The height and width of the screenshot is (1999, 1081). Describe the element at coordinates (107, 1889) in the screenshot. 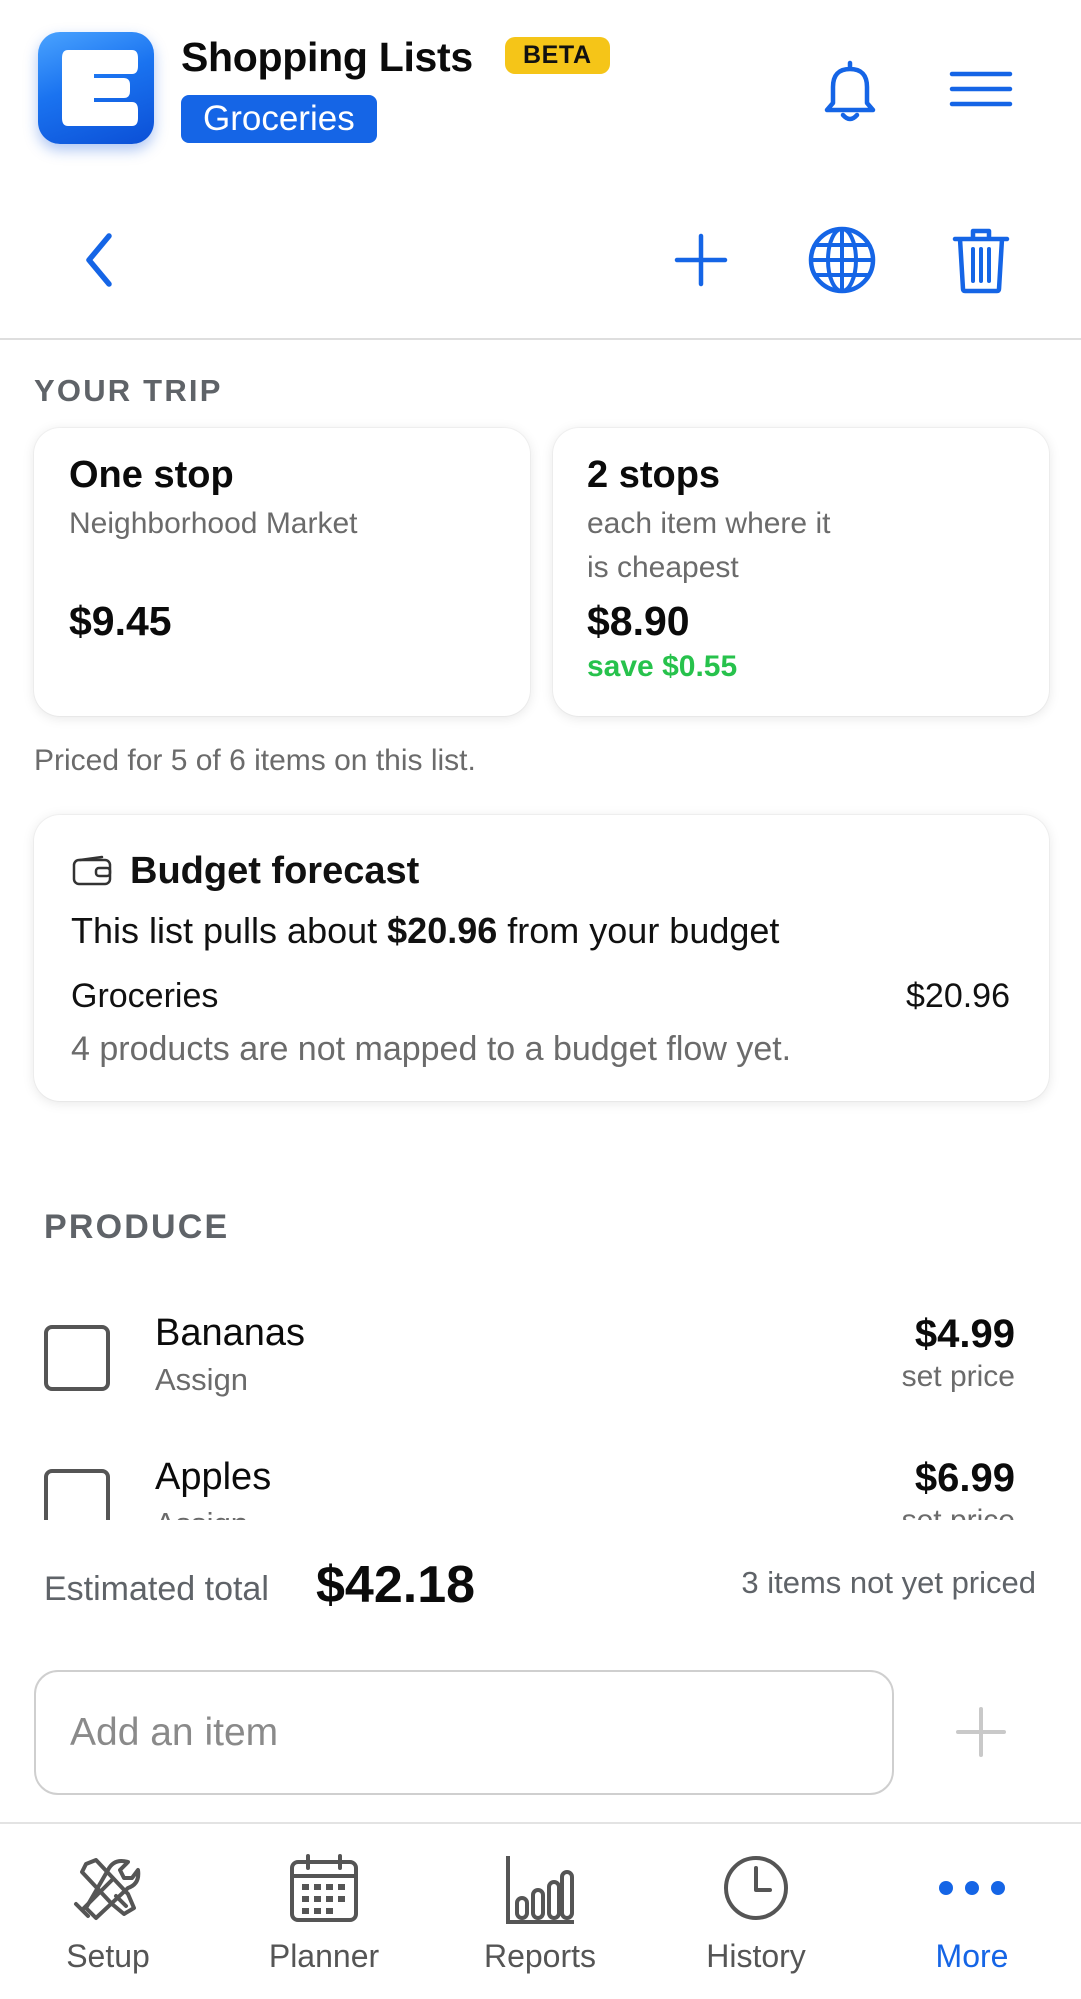

I see `tools-icon` at that location.